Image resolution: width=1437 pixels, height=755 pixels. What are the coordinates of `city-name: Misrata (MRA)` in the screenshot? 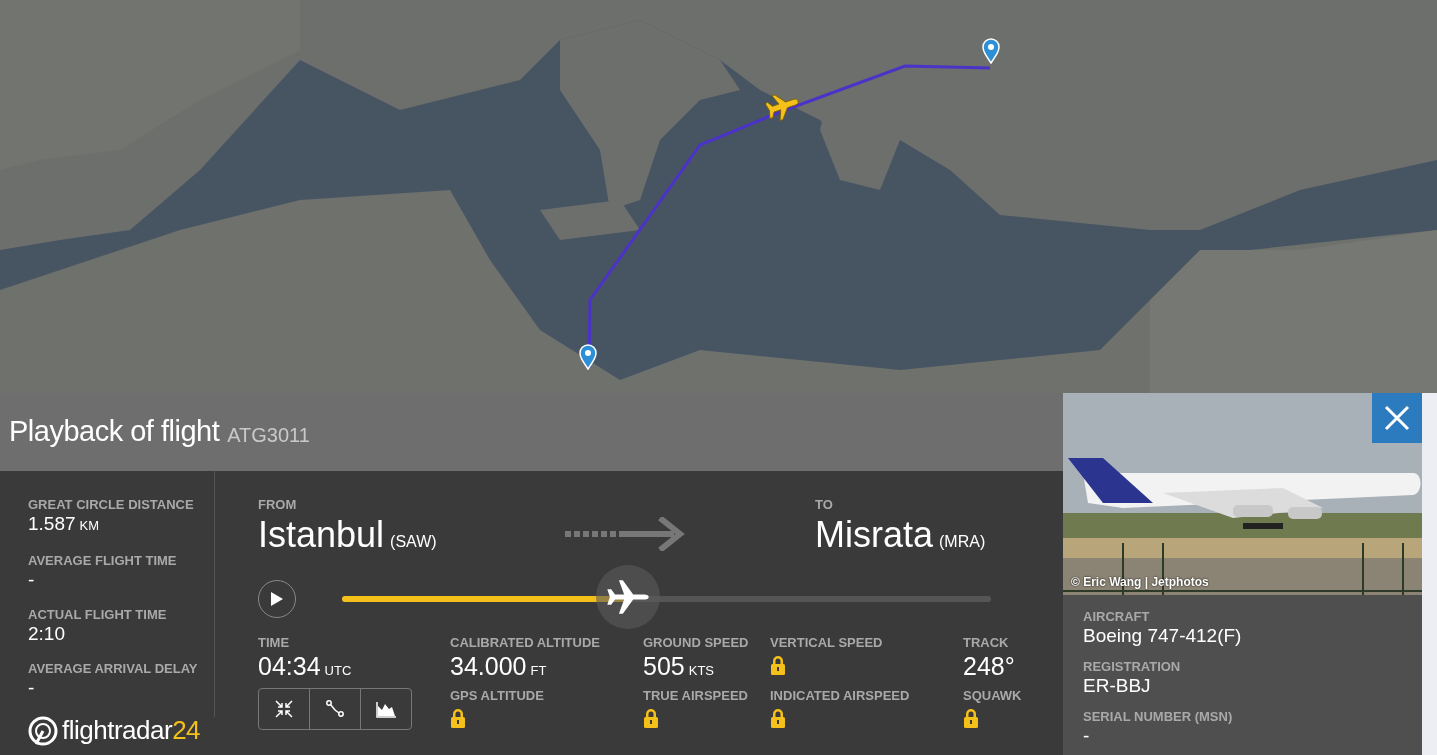 It's located at (900, 535).